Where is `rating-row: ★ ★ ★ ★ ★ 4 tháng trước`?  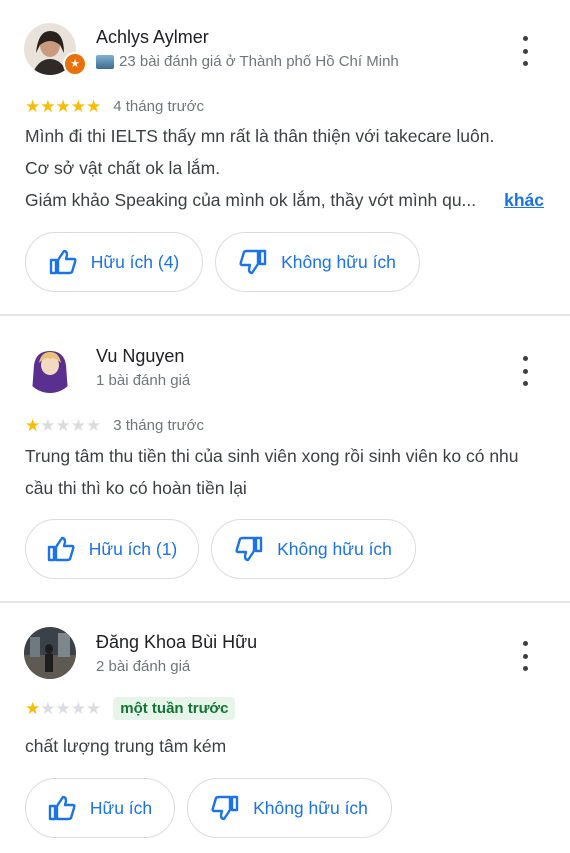 rating-row: ★ ★ ★ ★ ★ 4 tháng trước is located at coordinates (114, 106).